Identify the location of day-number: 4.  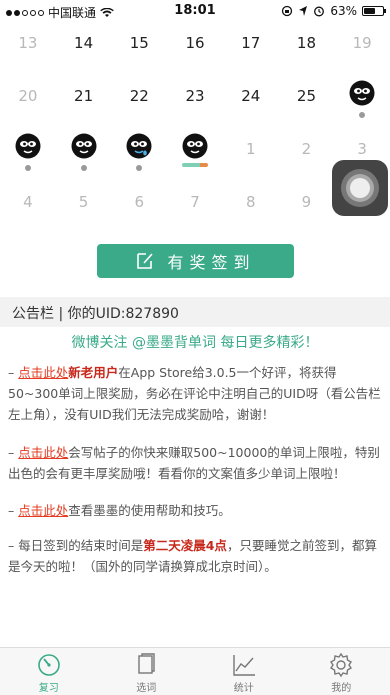
(28, 202).